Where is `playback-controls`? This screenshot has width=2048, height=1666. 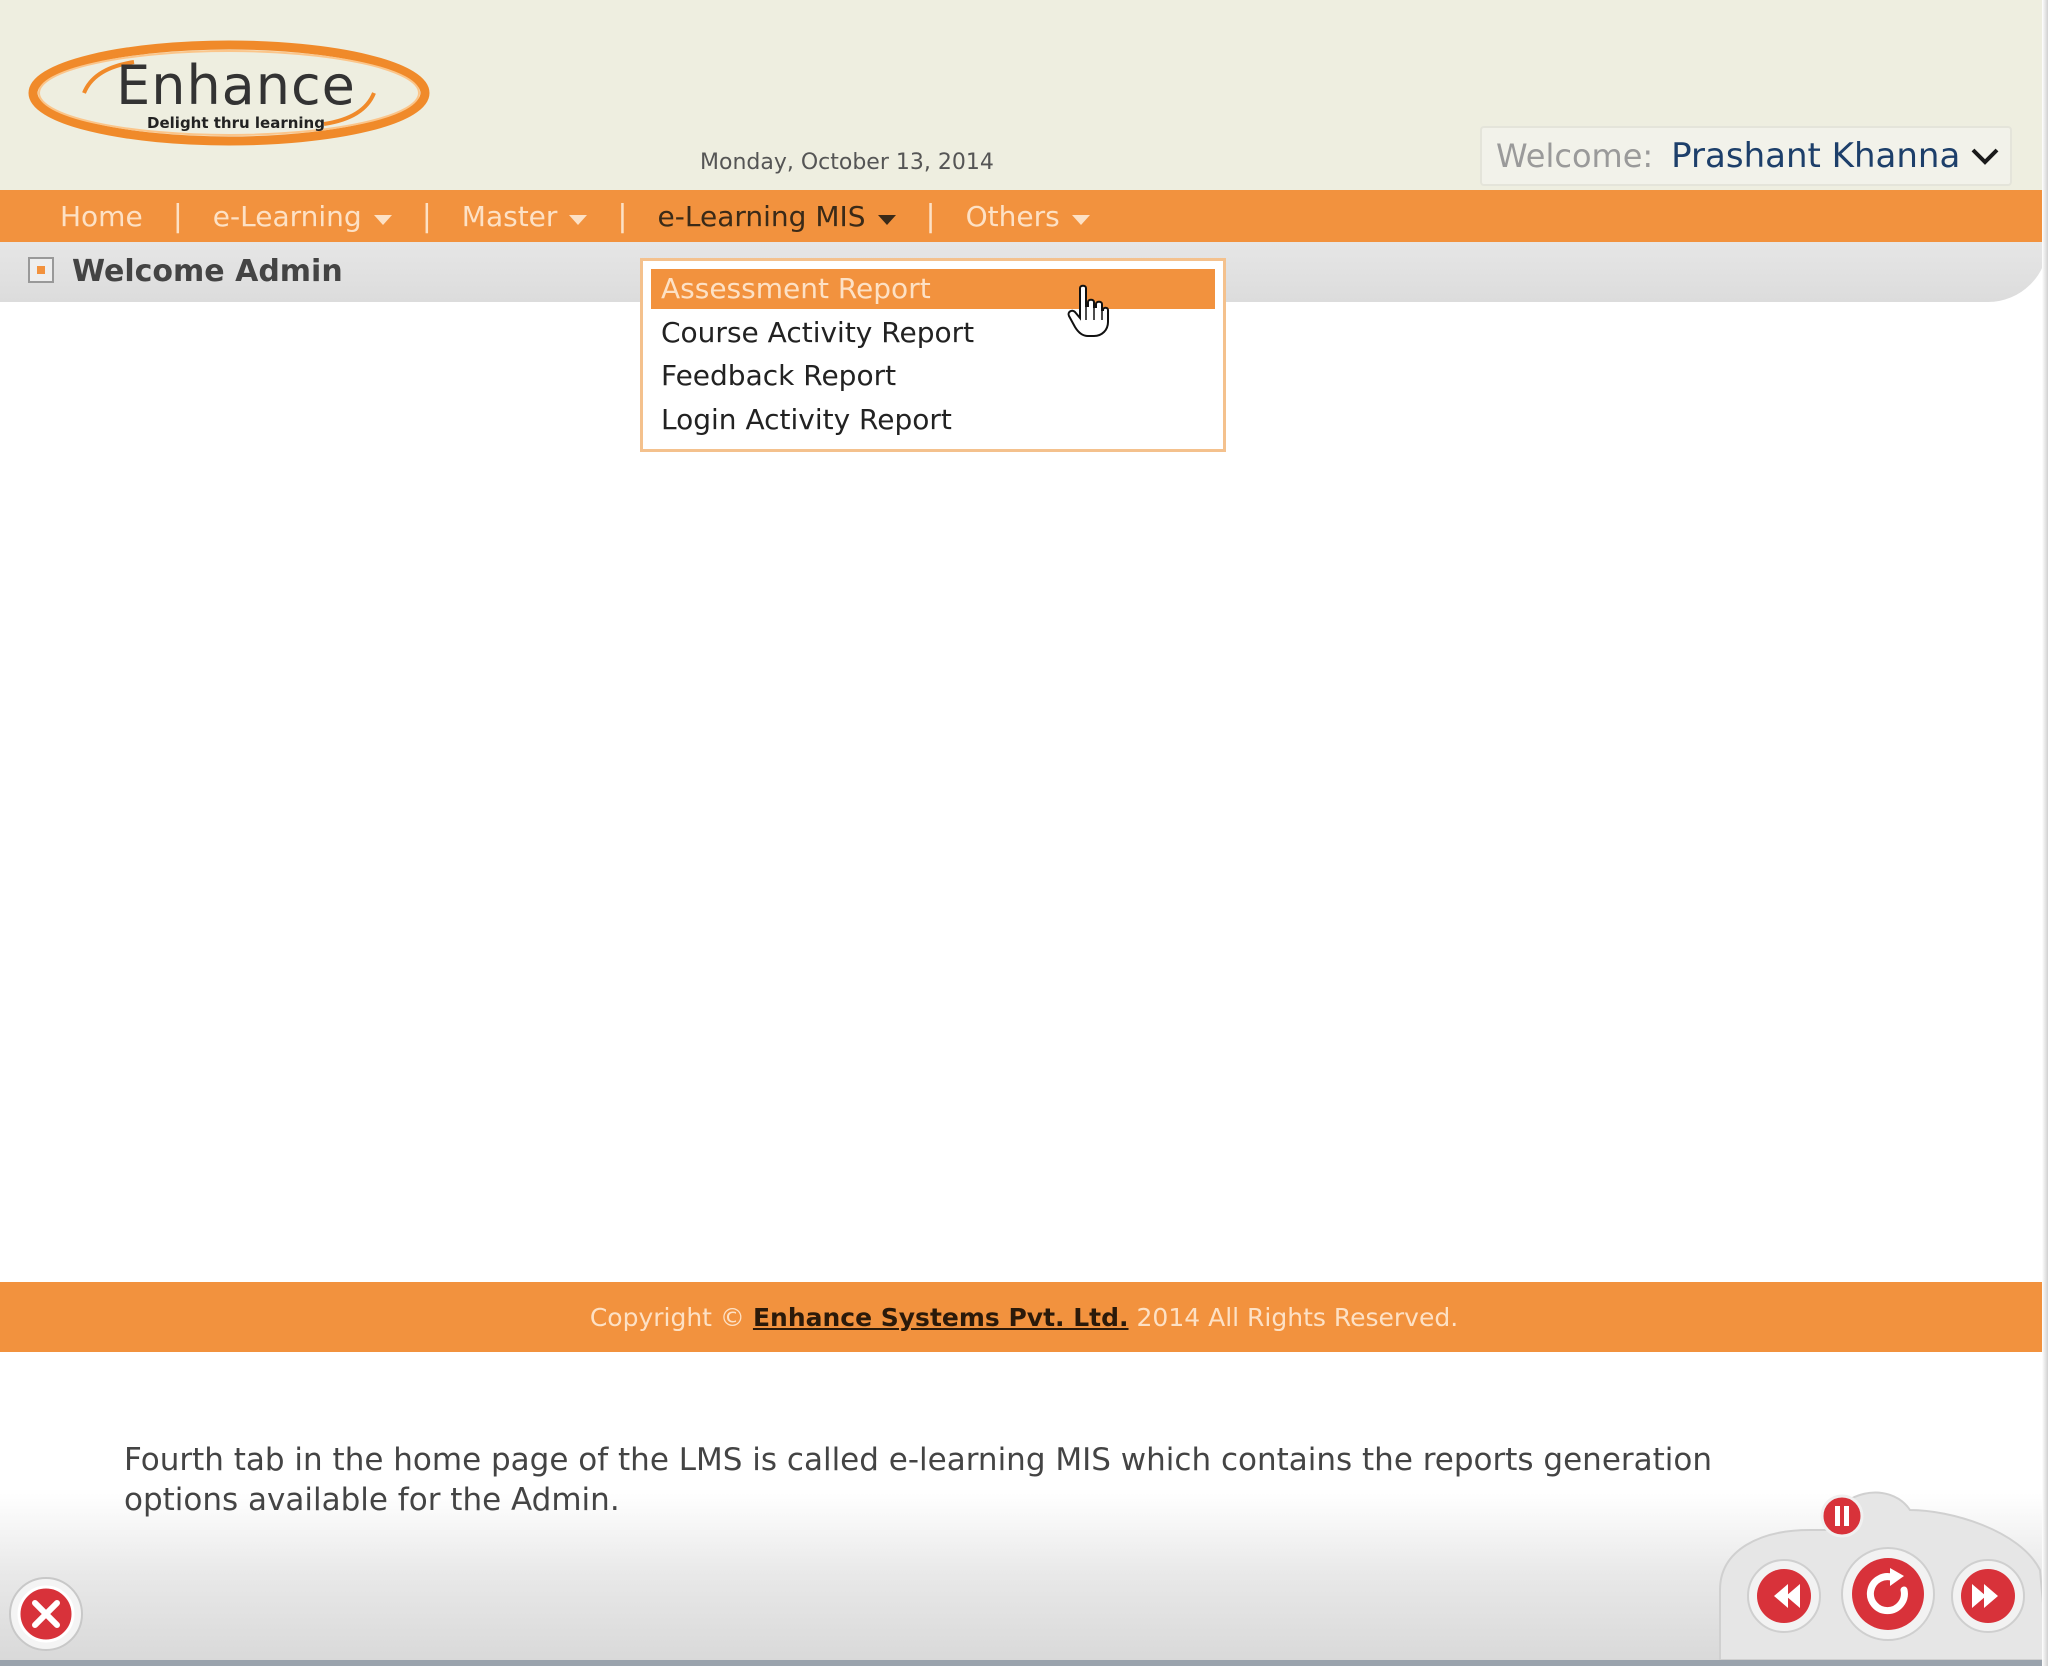 playback-controls is located at coordinates (1874, 1565).